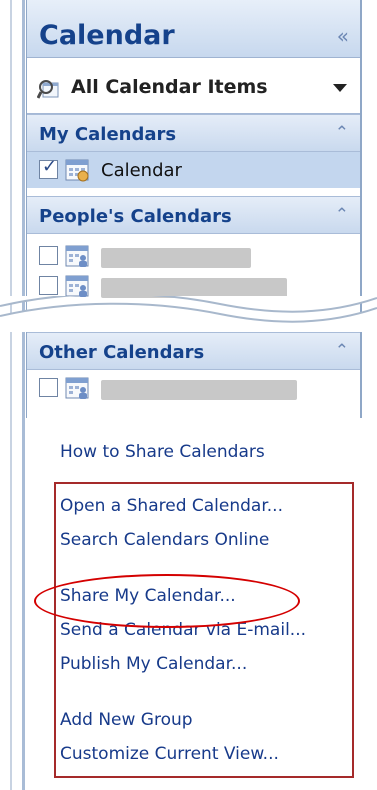 The height and width of the screenshot is (790, 377). I want to click on highlight-oval, so click(167, 601).